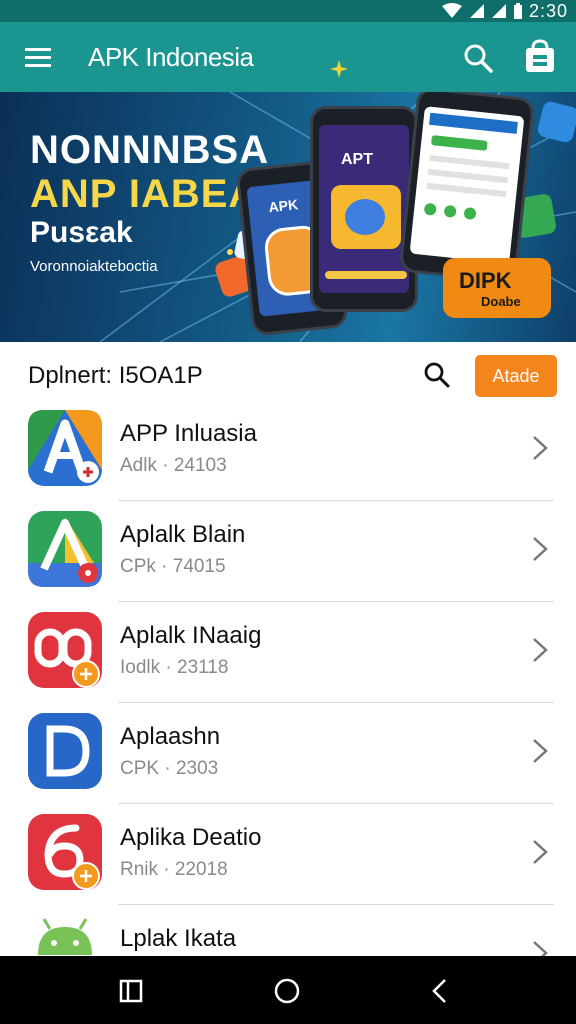 Image resolution: width=576 pixels, height=1024 pixels. What do you see at coordinates (81, 232) in the screenshot?
I see `banner-headline-3: Pusεak` at bounding box center [81, 232].